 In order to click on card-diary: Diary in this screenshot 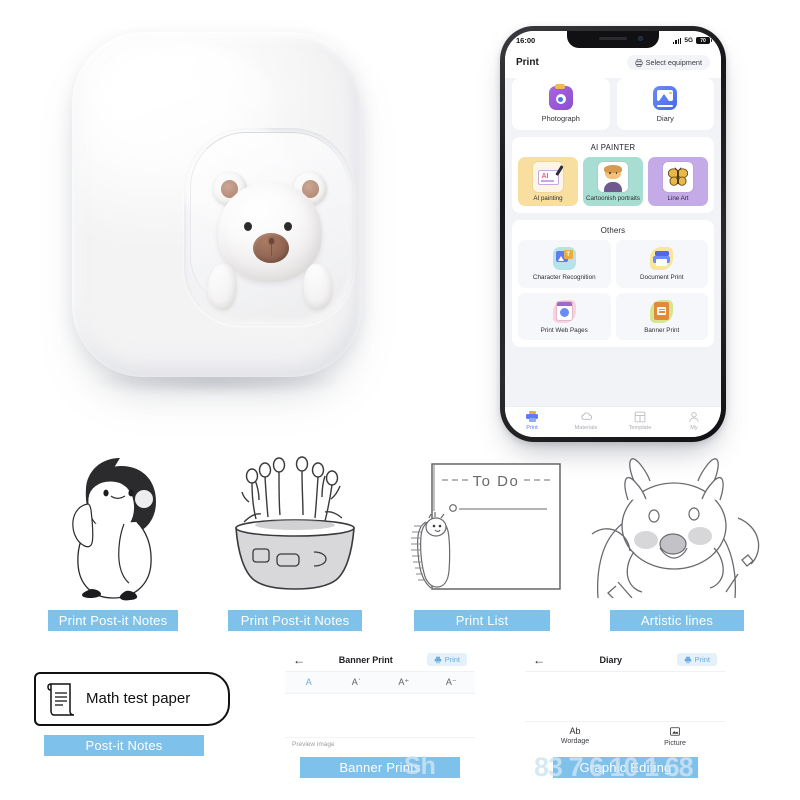, I will do `click(665, 104)`.